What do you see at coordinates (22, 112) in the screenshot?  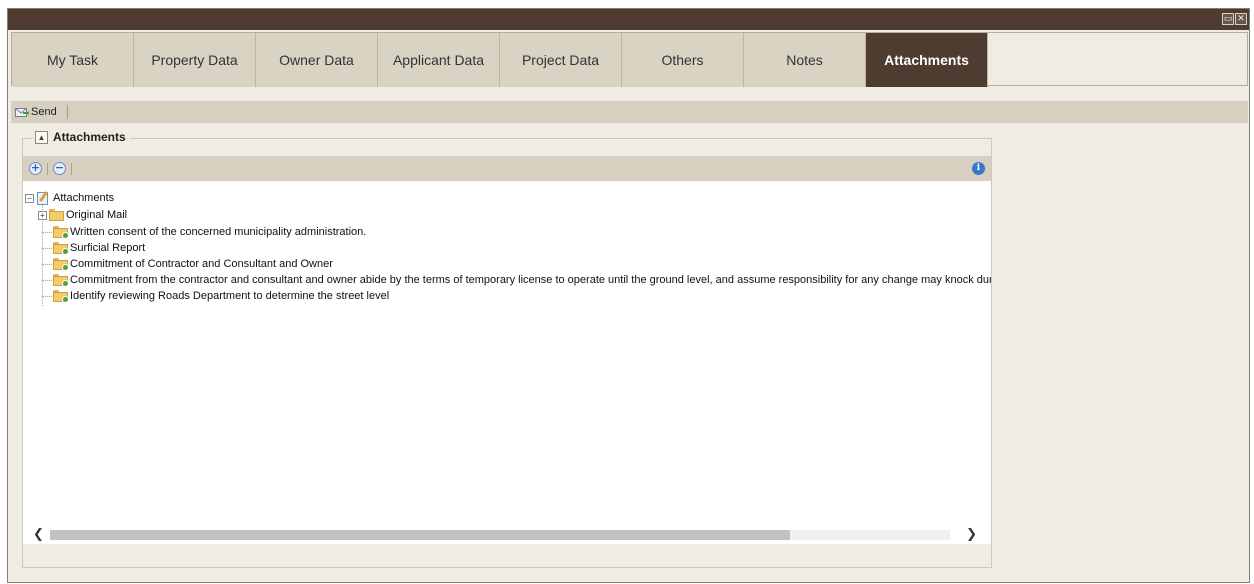 I see `send-mail-icon` at bounding box center [22, 112].